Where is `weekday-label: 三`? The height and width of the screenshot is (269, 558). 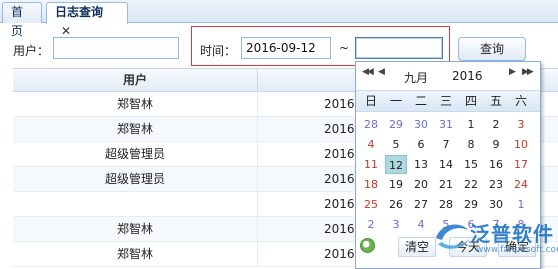
weekday-label: 三 is located at coordinates (445, 101).